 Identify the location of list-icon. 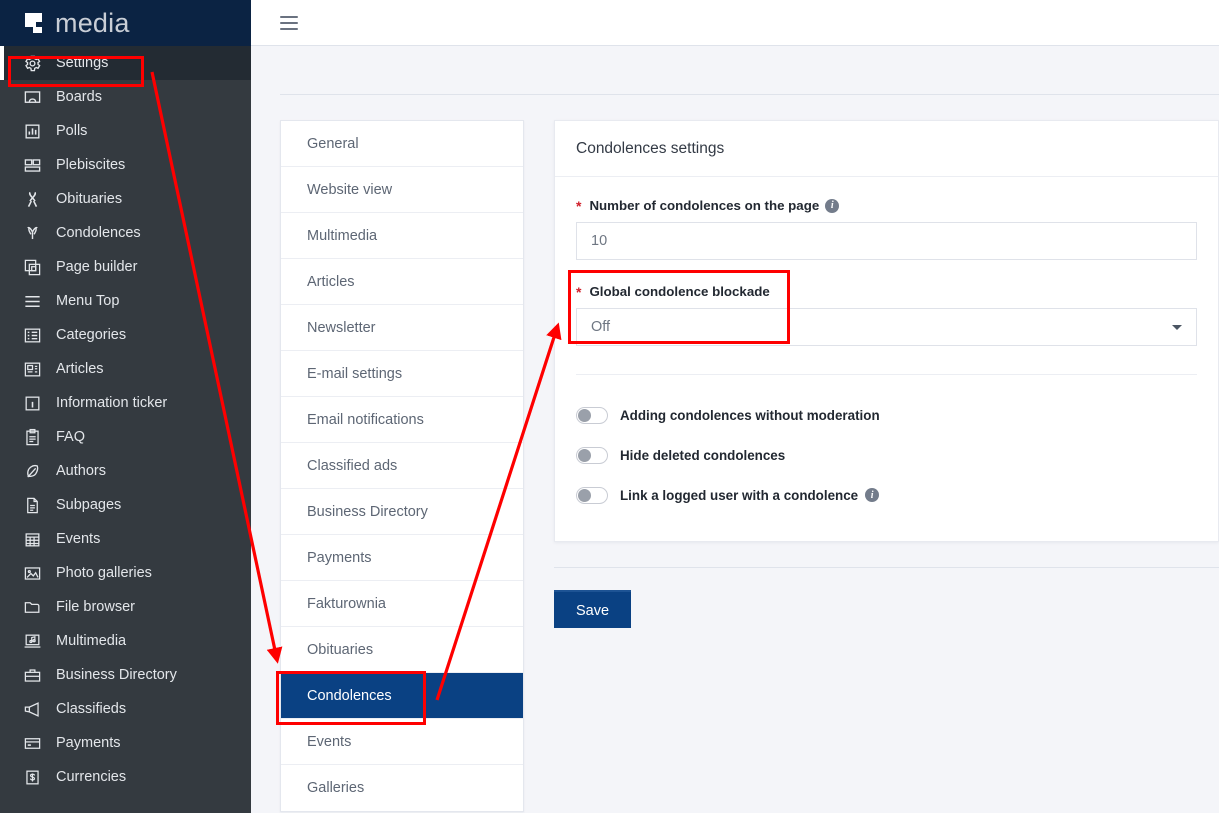
(32, 335).